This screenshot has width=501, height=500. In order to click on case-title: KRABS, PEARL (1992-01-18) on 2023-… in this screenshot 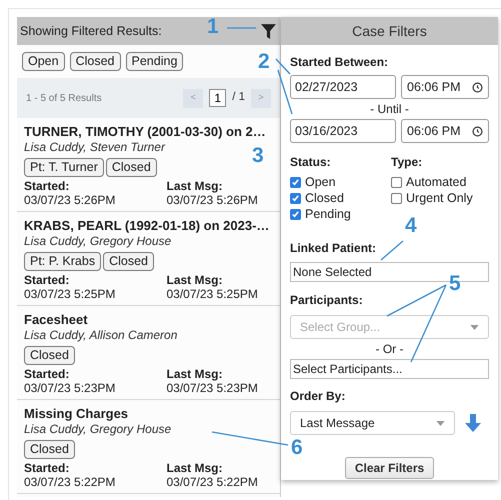, I will do `click(147, 226)`.